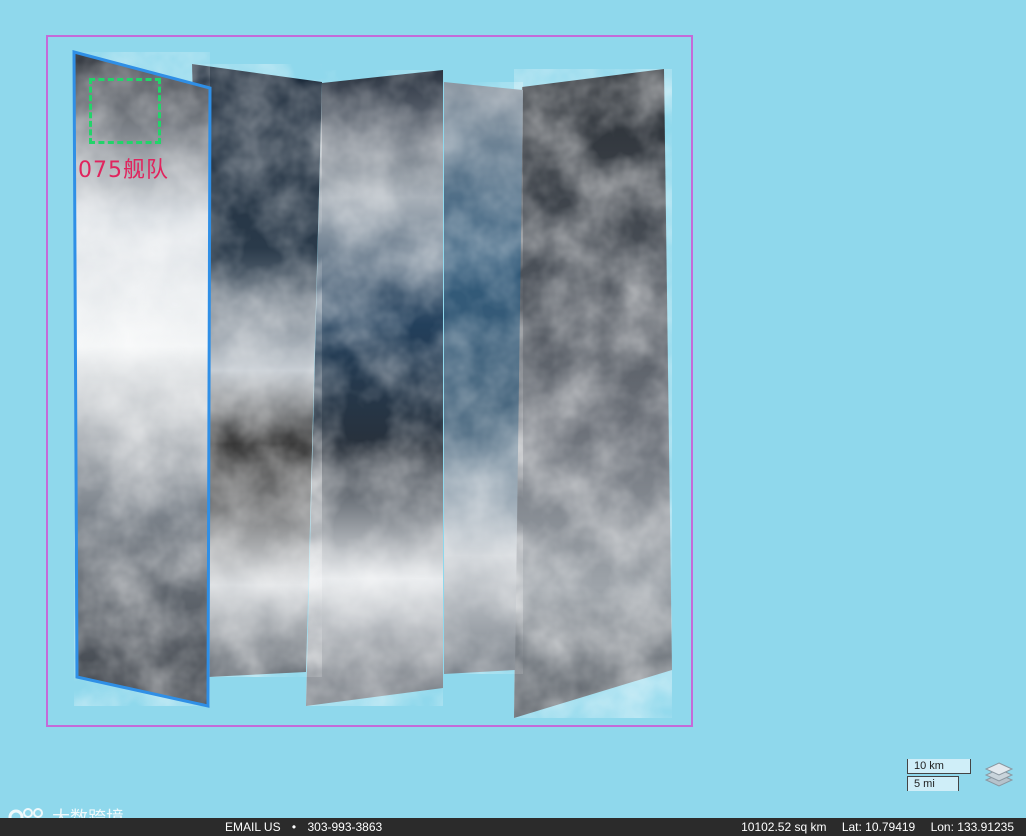  I want to click on scale-mi-label: 5 mi, so click(933, 783).